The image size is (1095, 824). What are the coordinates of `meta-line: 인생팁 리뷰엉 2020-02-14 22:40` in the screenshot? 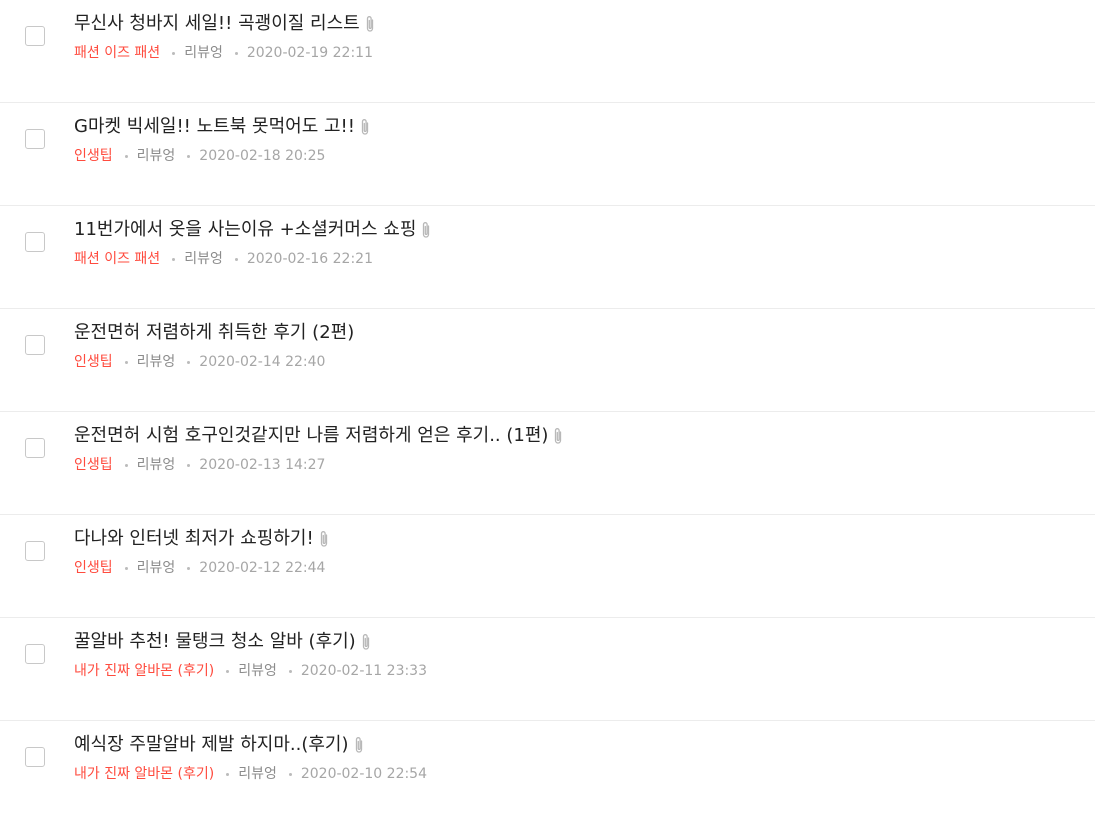 It's located at (199, 362).